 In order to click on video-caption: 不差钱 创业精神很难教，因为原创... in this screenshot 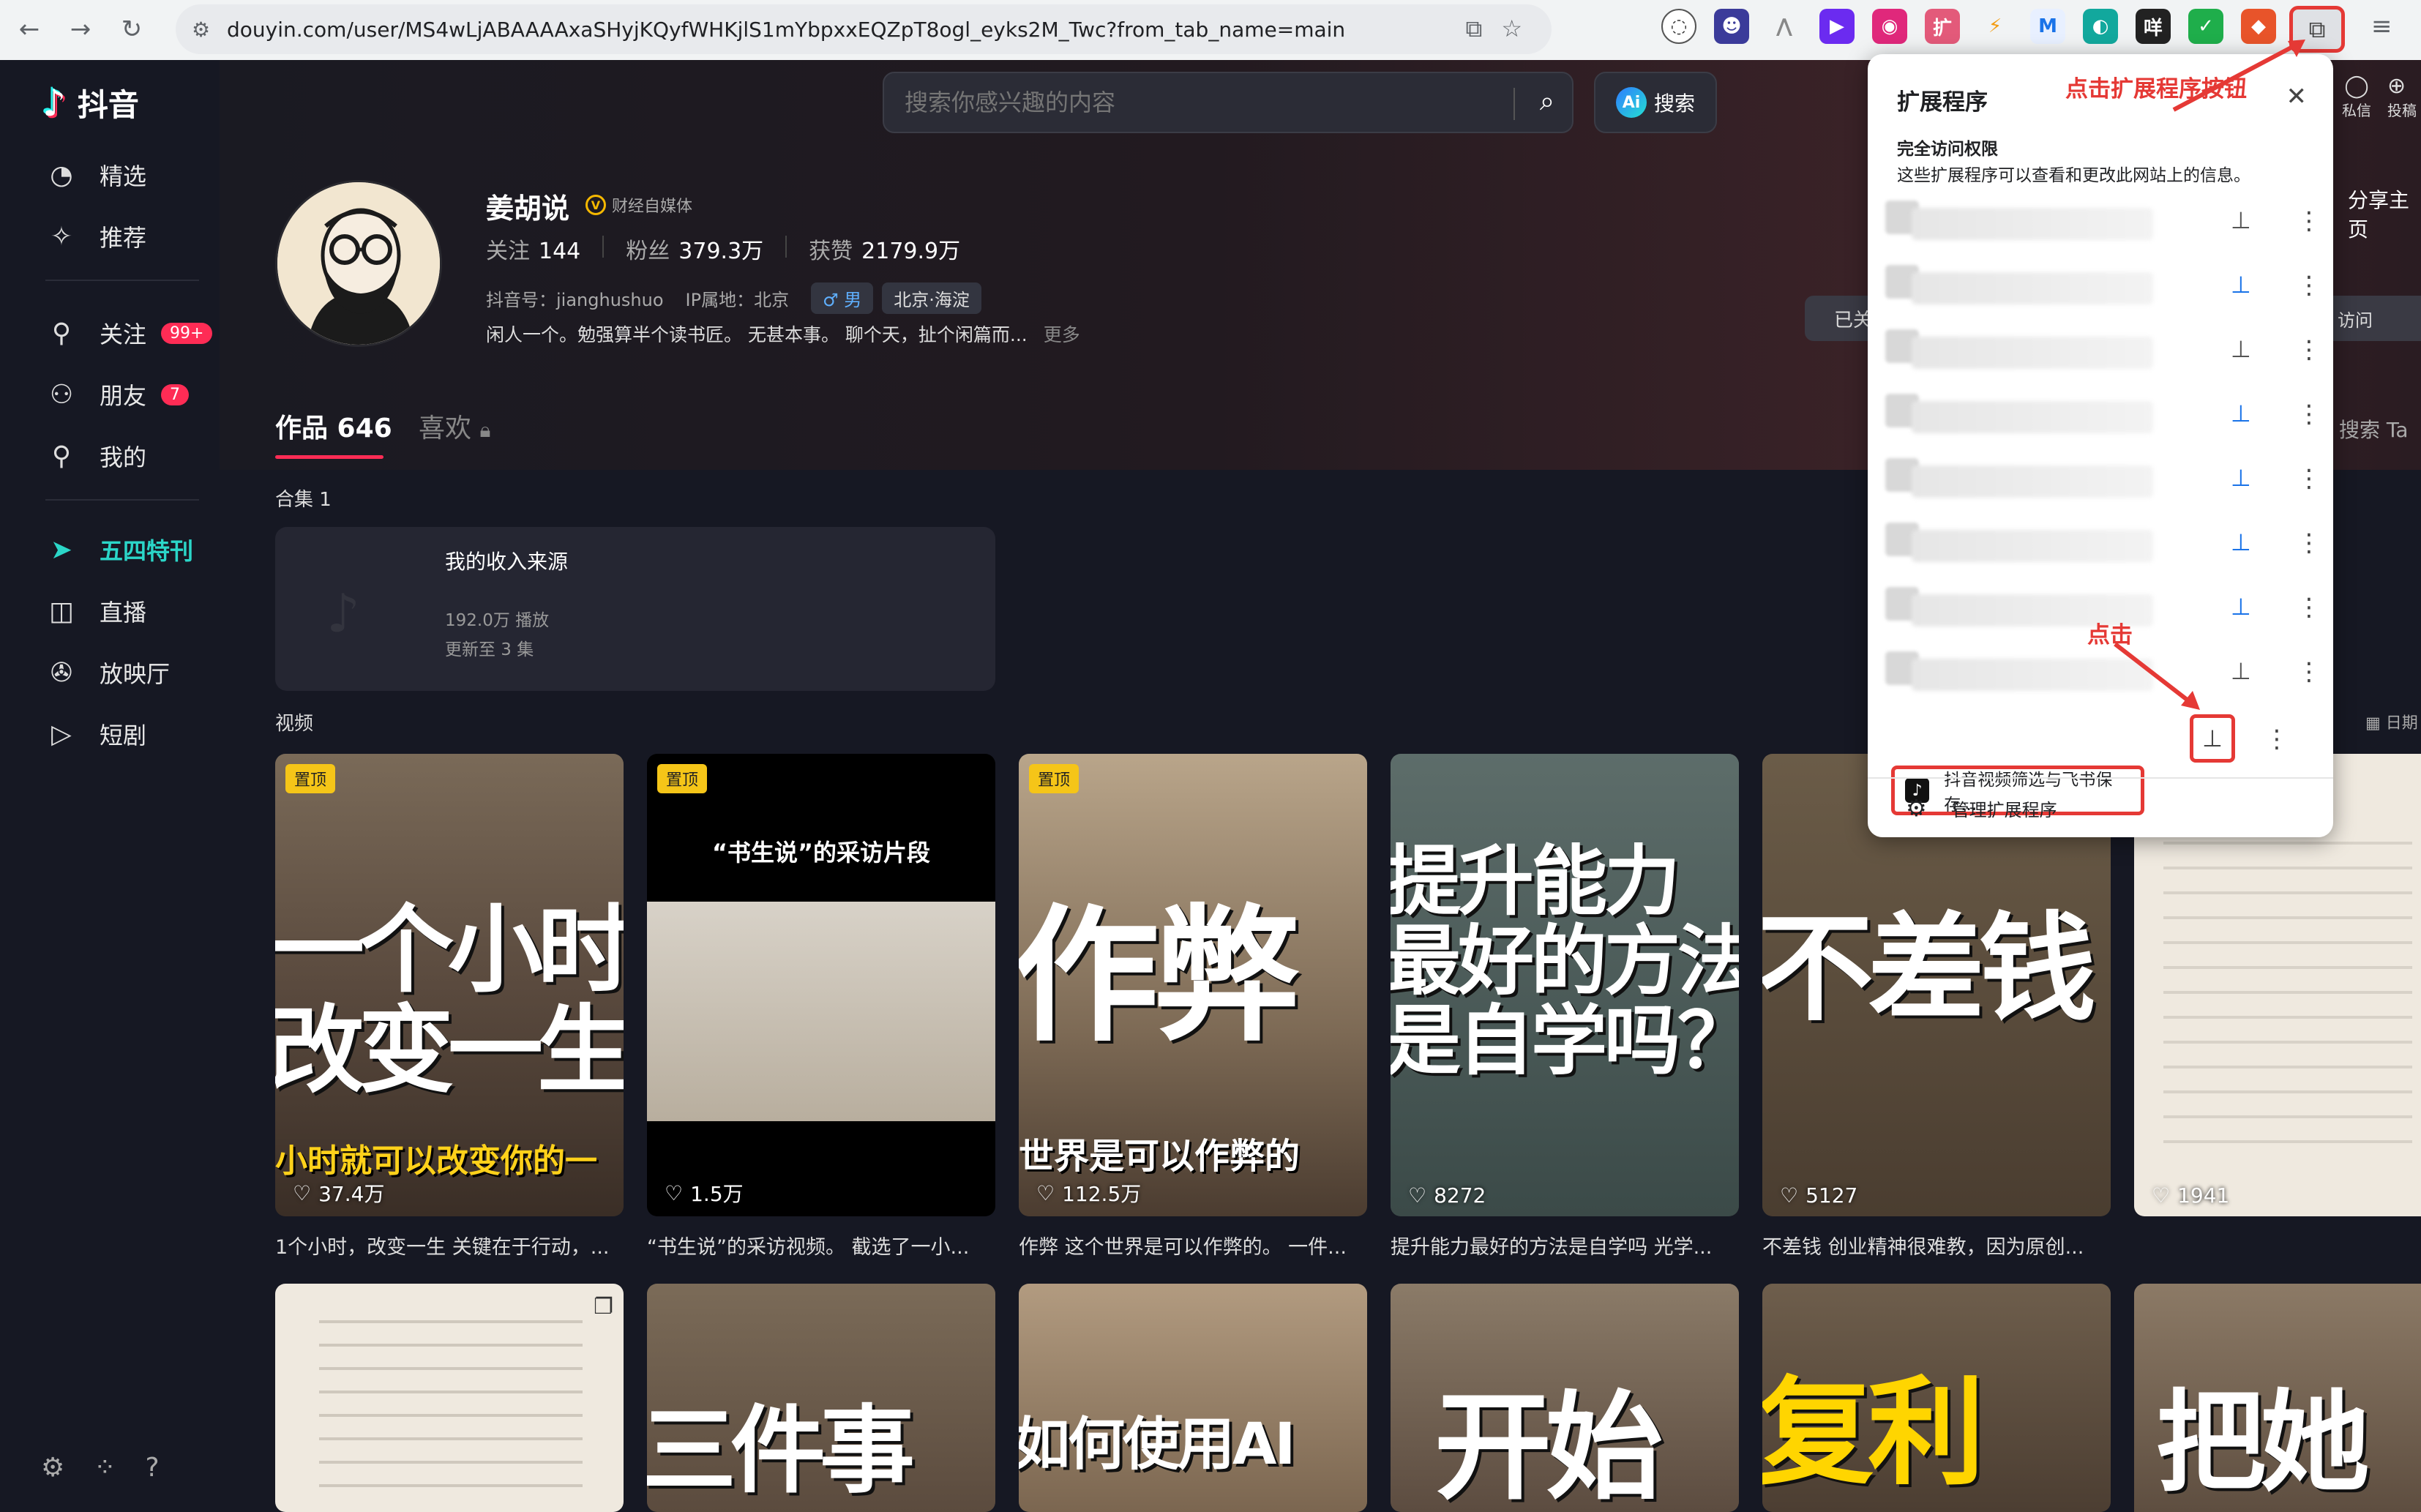, I will do `click(1936, 1245)`.